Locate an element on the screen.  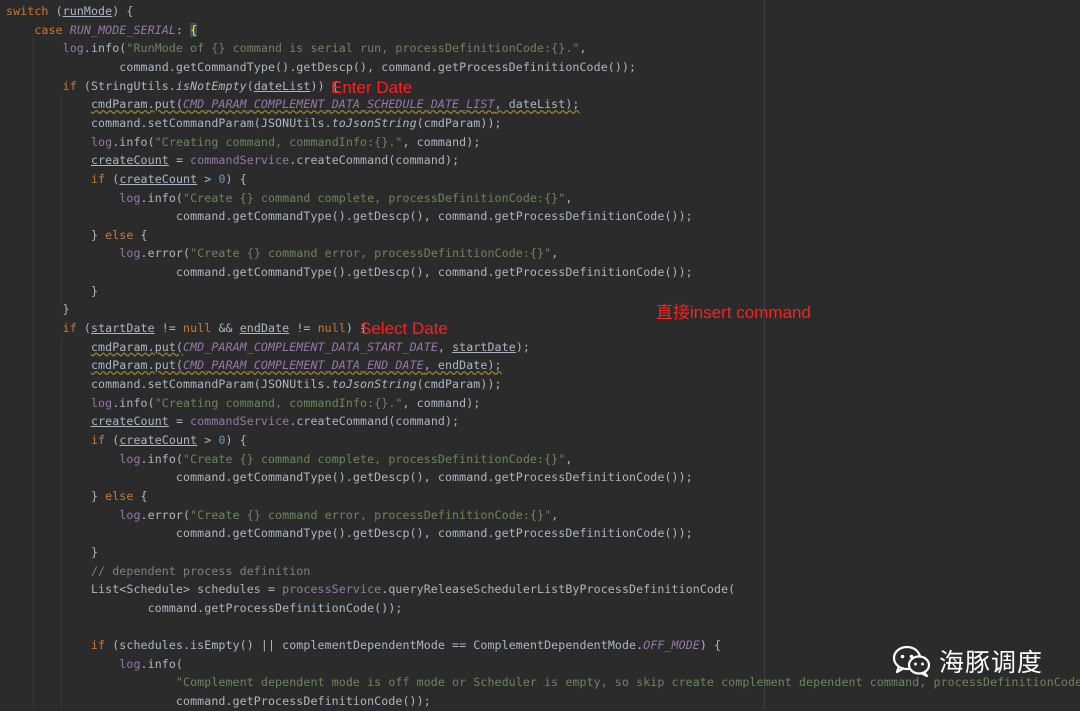
code-token: != is located at coordinates (169, 328).